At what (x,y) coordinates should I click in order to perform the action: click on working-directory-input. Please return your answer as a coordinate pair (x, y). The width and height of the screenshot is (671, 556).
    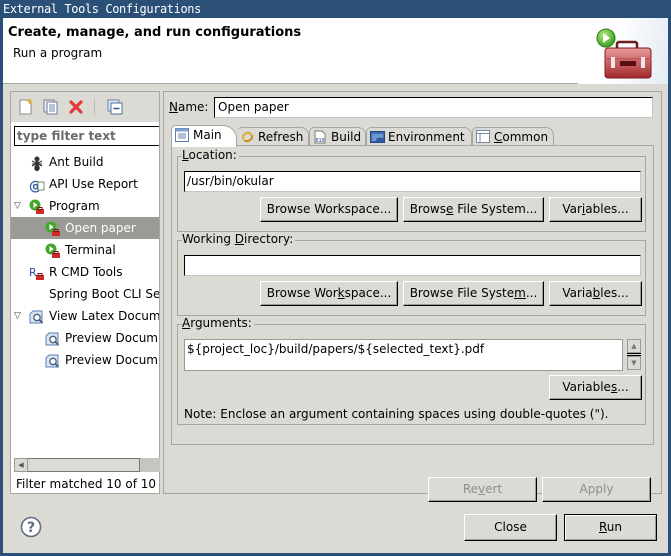
    Looking at the image, I should click on (412, 265).